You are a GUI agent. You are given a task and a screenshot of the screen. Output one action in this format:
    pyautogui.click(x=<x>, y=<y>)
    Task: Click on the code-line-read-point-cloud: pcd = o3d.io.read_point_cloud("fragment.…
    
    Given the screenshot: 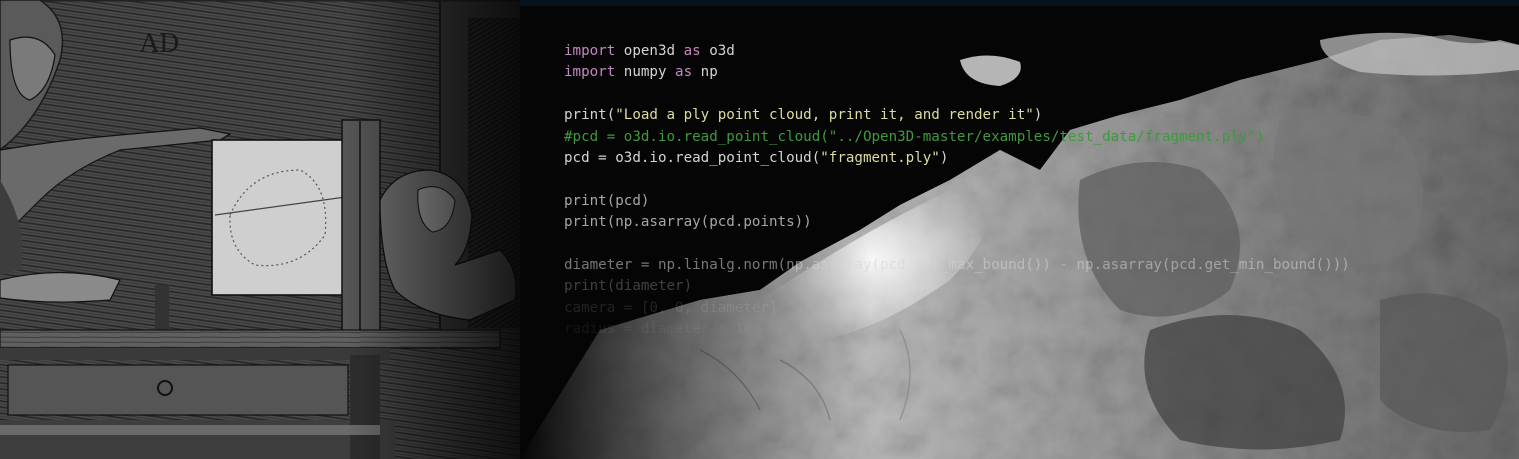 What is the action you would take?
    pyautogui.click(x=756, y=157)
    